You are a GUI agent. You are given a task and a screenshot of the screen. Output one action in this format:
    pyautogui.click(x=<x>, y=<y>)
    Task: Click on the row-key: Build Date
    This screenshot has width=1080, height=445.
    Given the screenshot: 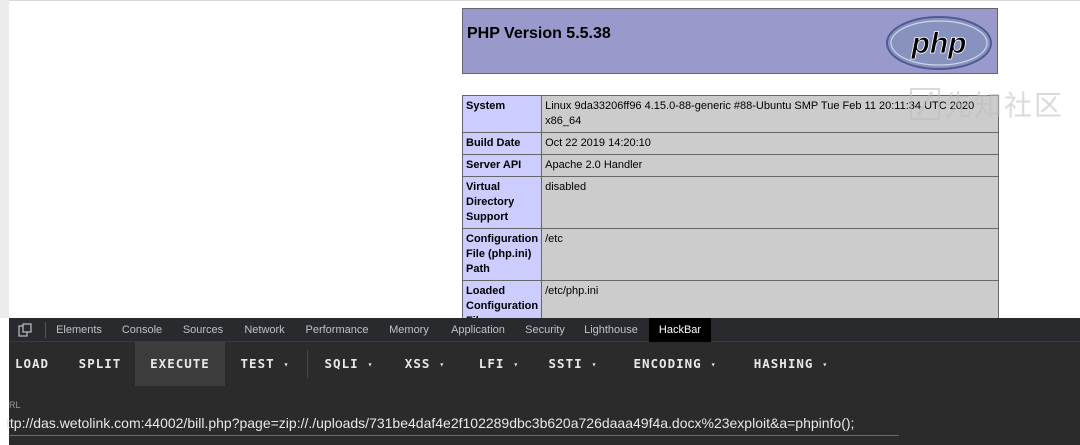 What is the action you would take?
    pyautogui.click(x=502, y=143)
    